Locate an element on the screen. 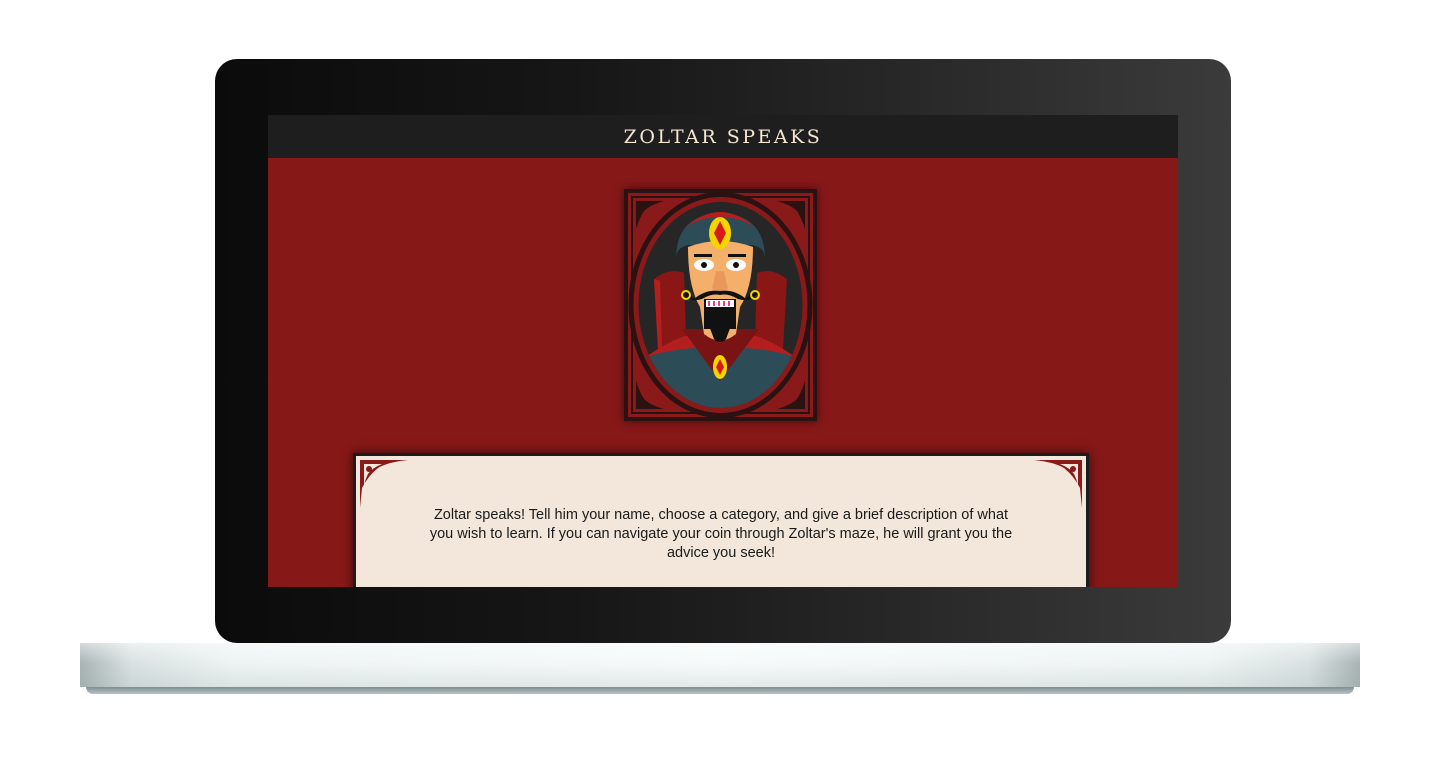 The height and width of the screenshot is (771, 1440). page-title: ZOLTAR SPEAKS is located at coordinates (723, 136).